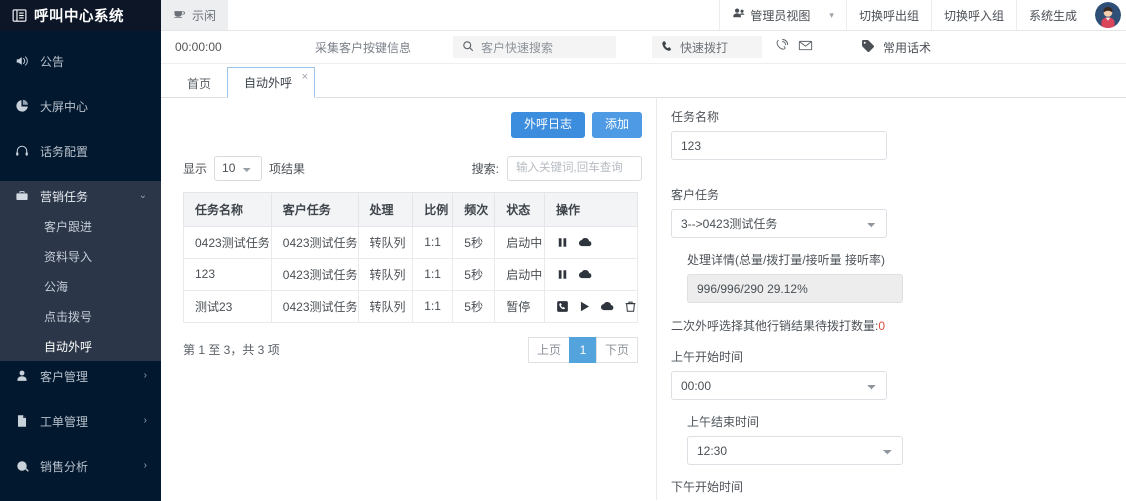 The height and width of the screenshot is (501, 1126). What do you see at coordinates (782, 15) in the screenshot?
I see `admin-view-dropdown: 管理员视图 ▾` at bounding box center [782, 15].